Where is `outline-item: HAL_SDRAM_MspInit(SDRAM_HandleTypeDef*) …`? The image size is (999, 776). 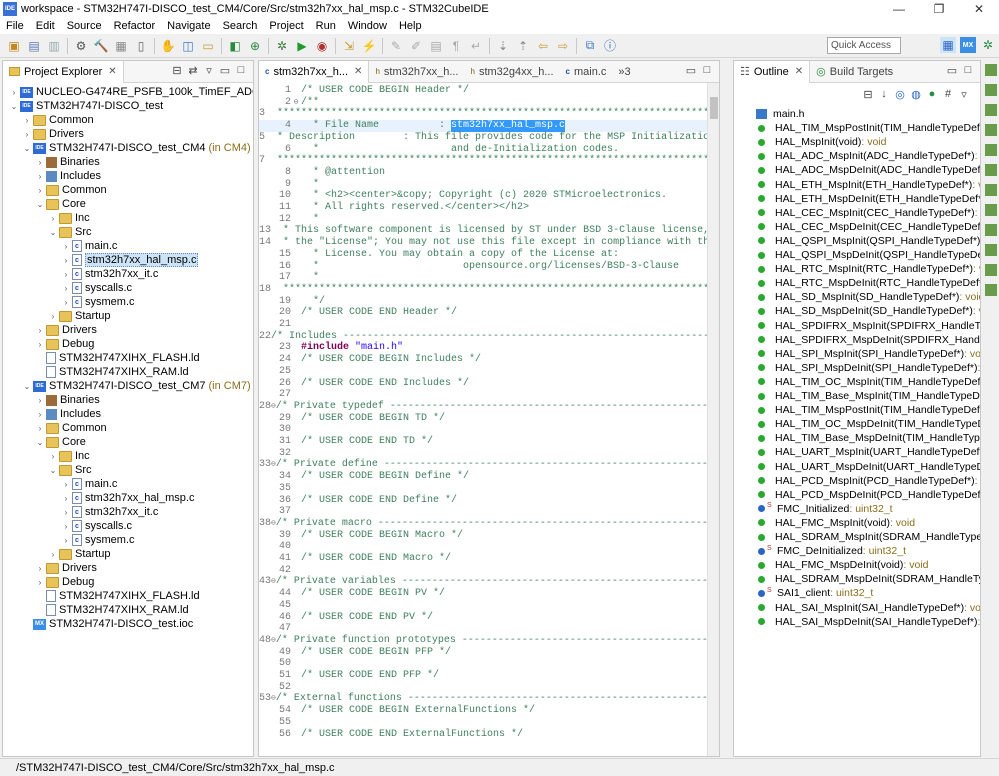 outline-item: HAL_SDRAM_MspInit(SDRAM_HandleTypeDef*) … is located at coordinates (865, 537).